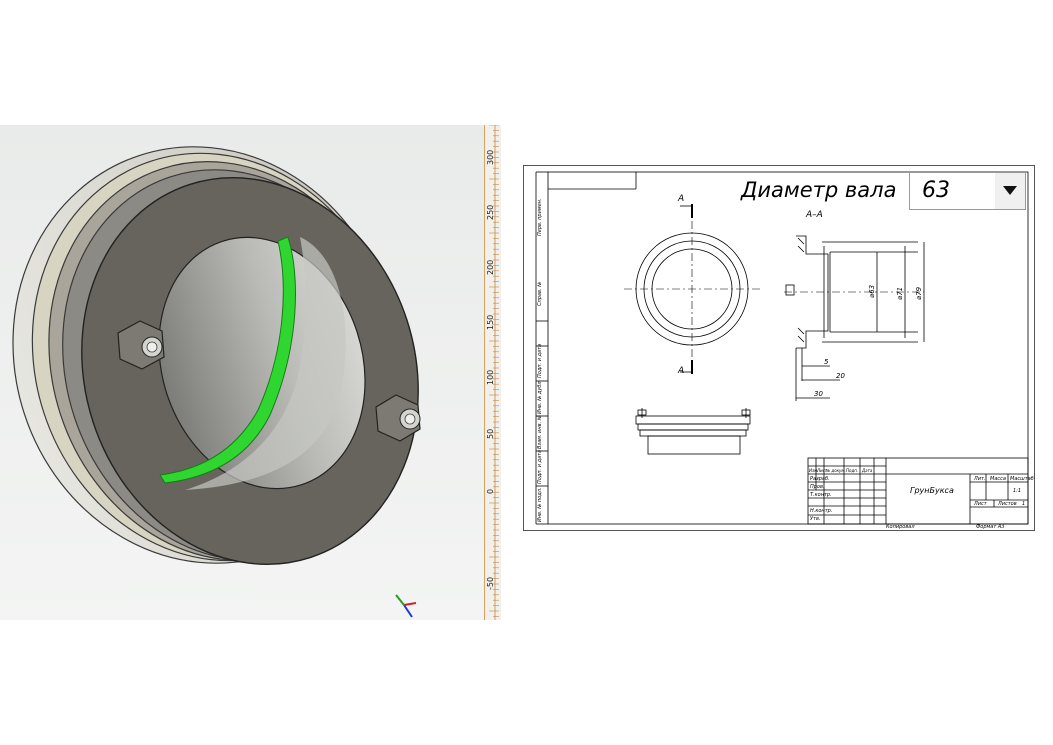 This screenshot has height=745, width=1053. Describe the element at coordinates (681, 199) in the screenshot. I see `cut-label-top: A` at that location.